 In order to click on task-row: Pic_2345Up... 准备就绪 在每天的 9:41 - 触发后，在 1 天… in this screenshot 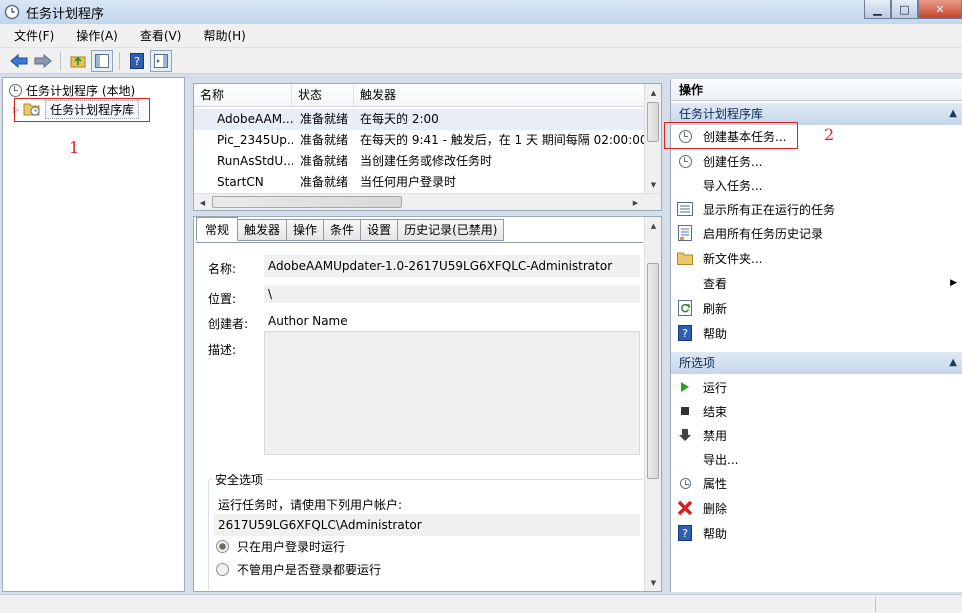, I will do `click(419, 140)`.